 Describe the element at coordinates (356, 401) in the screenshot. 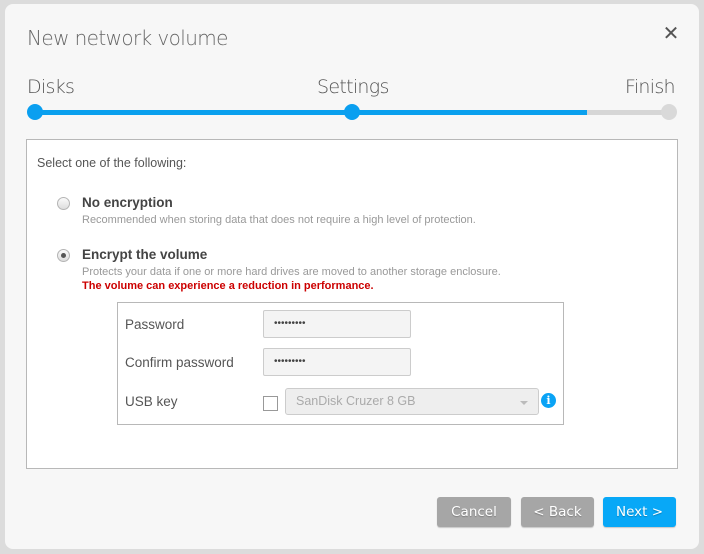

I see `usb-key-selected-value: SanDisk Cruzer 8 GB` at that location.